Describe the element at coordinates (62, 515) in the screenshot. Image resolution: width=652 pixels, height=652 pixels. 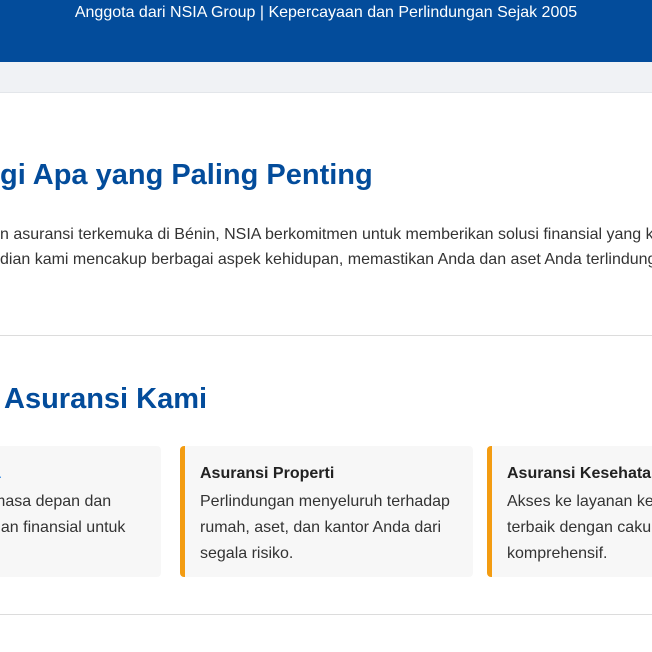
I see `service-card-description: masa depan dan nan finansial untuk` at that location.